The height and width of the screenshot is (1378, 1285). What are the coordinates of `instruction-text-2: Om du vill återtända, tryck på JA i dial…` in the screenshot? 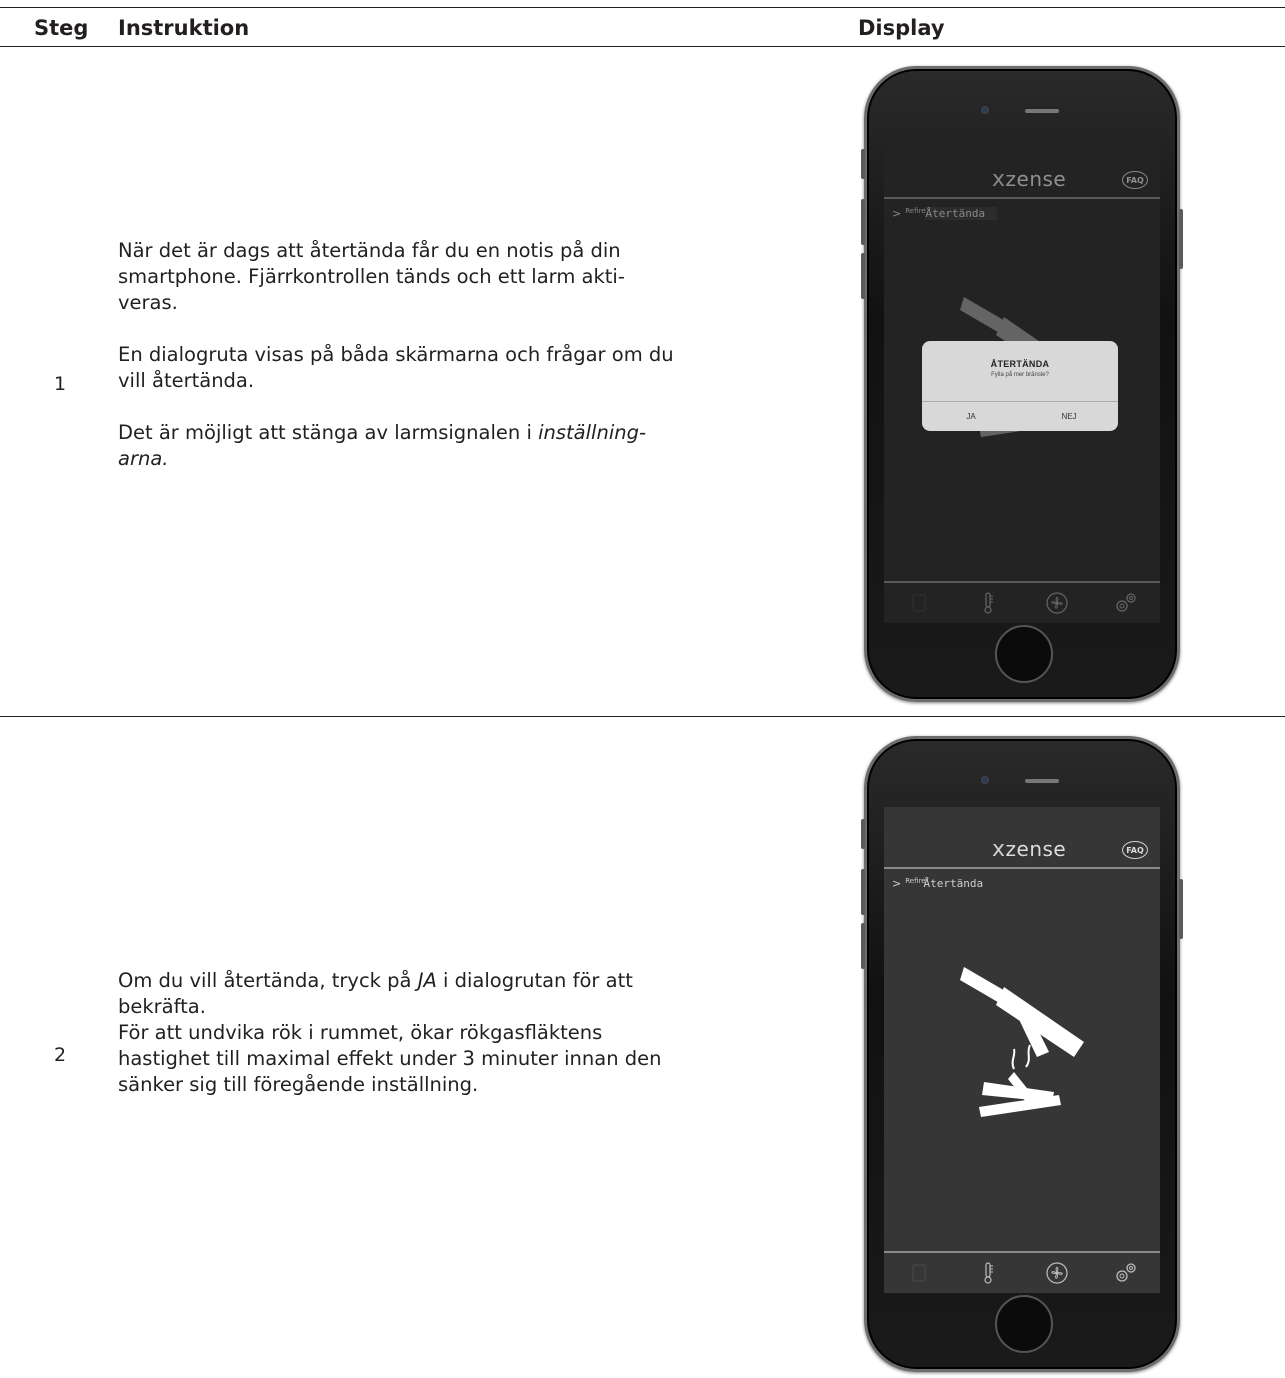 It's located at (403, 1033).